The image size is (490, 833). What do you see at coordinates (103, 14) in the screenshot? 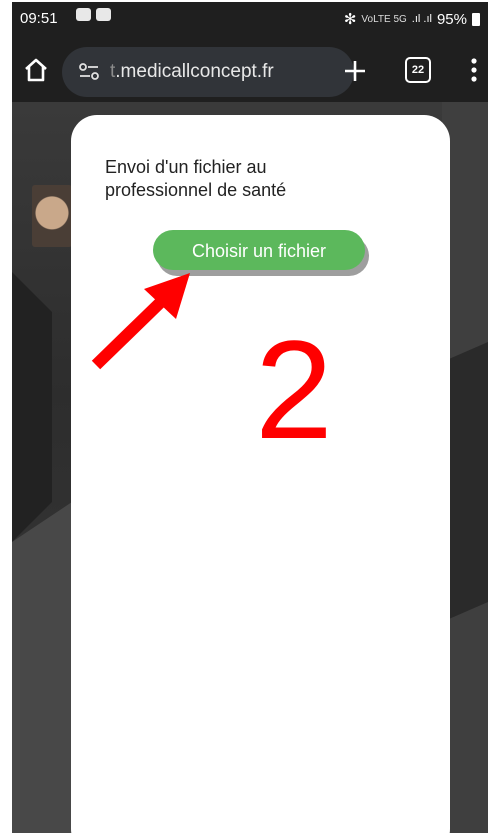
I see `lock-icon` at bounding box center [103, 14].